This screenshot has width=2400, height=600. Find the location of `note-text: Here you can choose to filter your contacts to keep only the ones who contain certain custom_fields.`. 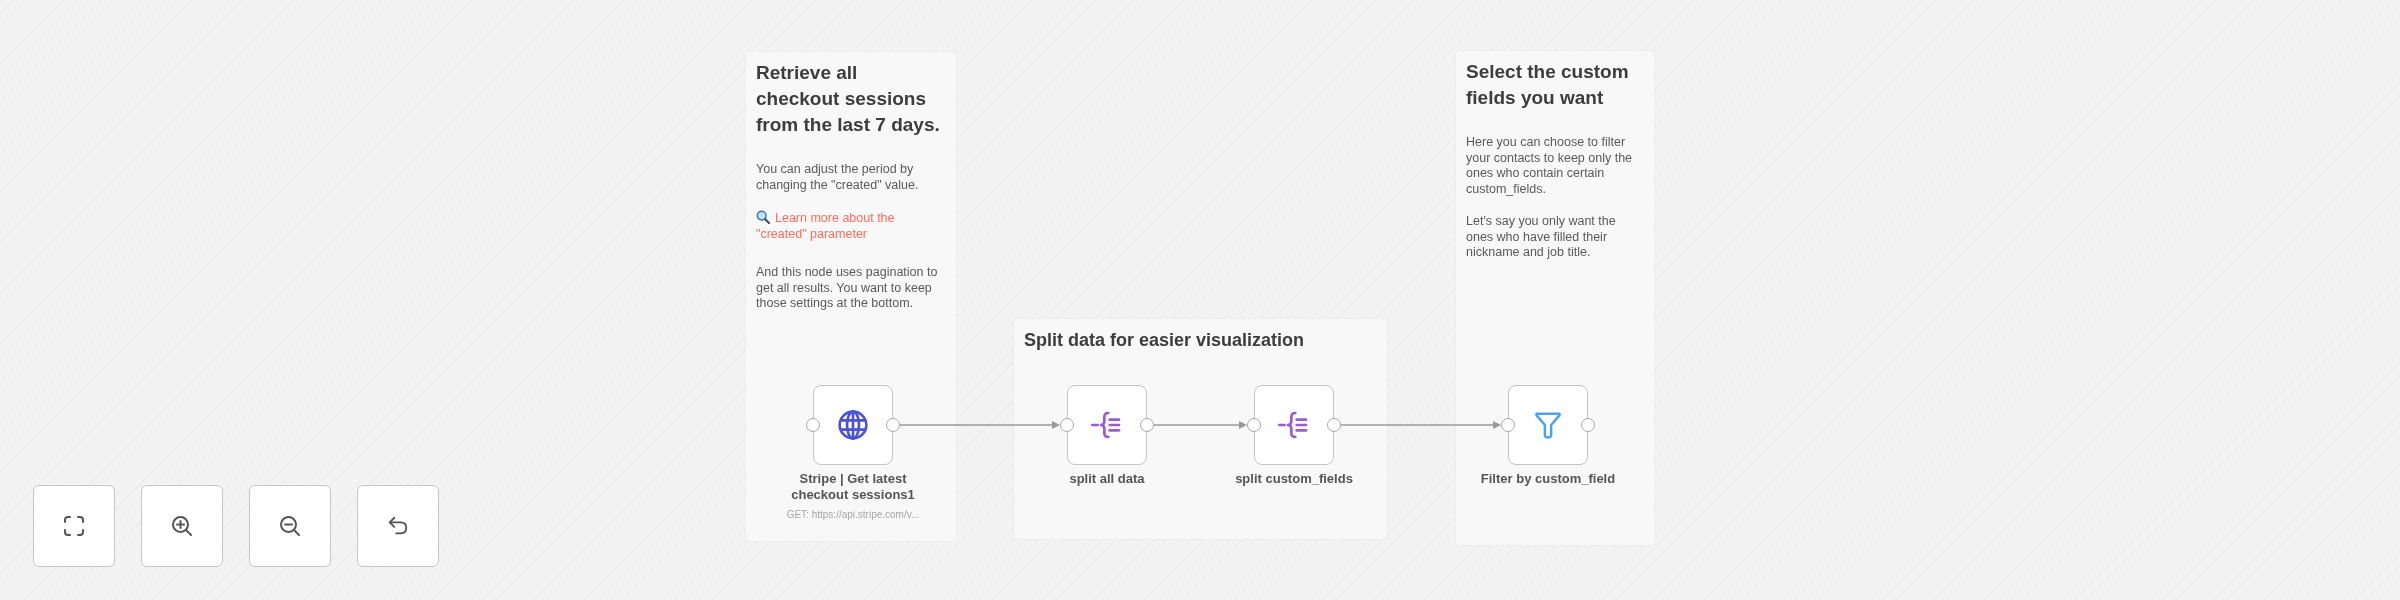

note-text: Here you can choose to filter your contacts to keep only the ones who contain certain custom_fields. is located at coordinates (1550, 166).